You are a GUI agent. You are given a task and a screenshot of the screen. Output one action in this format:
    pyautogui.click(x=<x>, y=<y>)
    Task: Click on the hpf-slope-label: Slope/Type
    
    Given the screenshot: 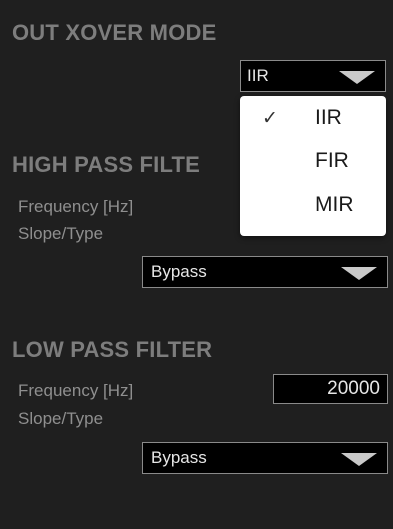 What is the action you would take?
    pyautogui.click(x=61, y=233)
    